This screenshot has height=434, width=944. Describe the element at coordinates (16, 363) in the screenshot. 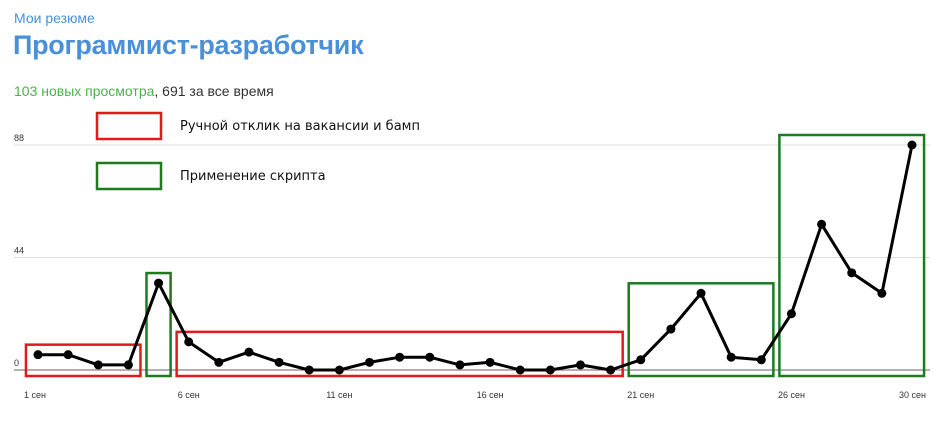

I see `y-tick-label: 0` at that location.